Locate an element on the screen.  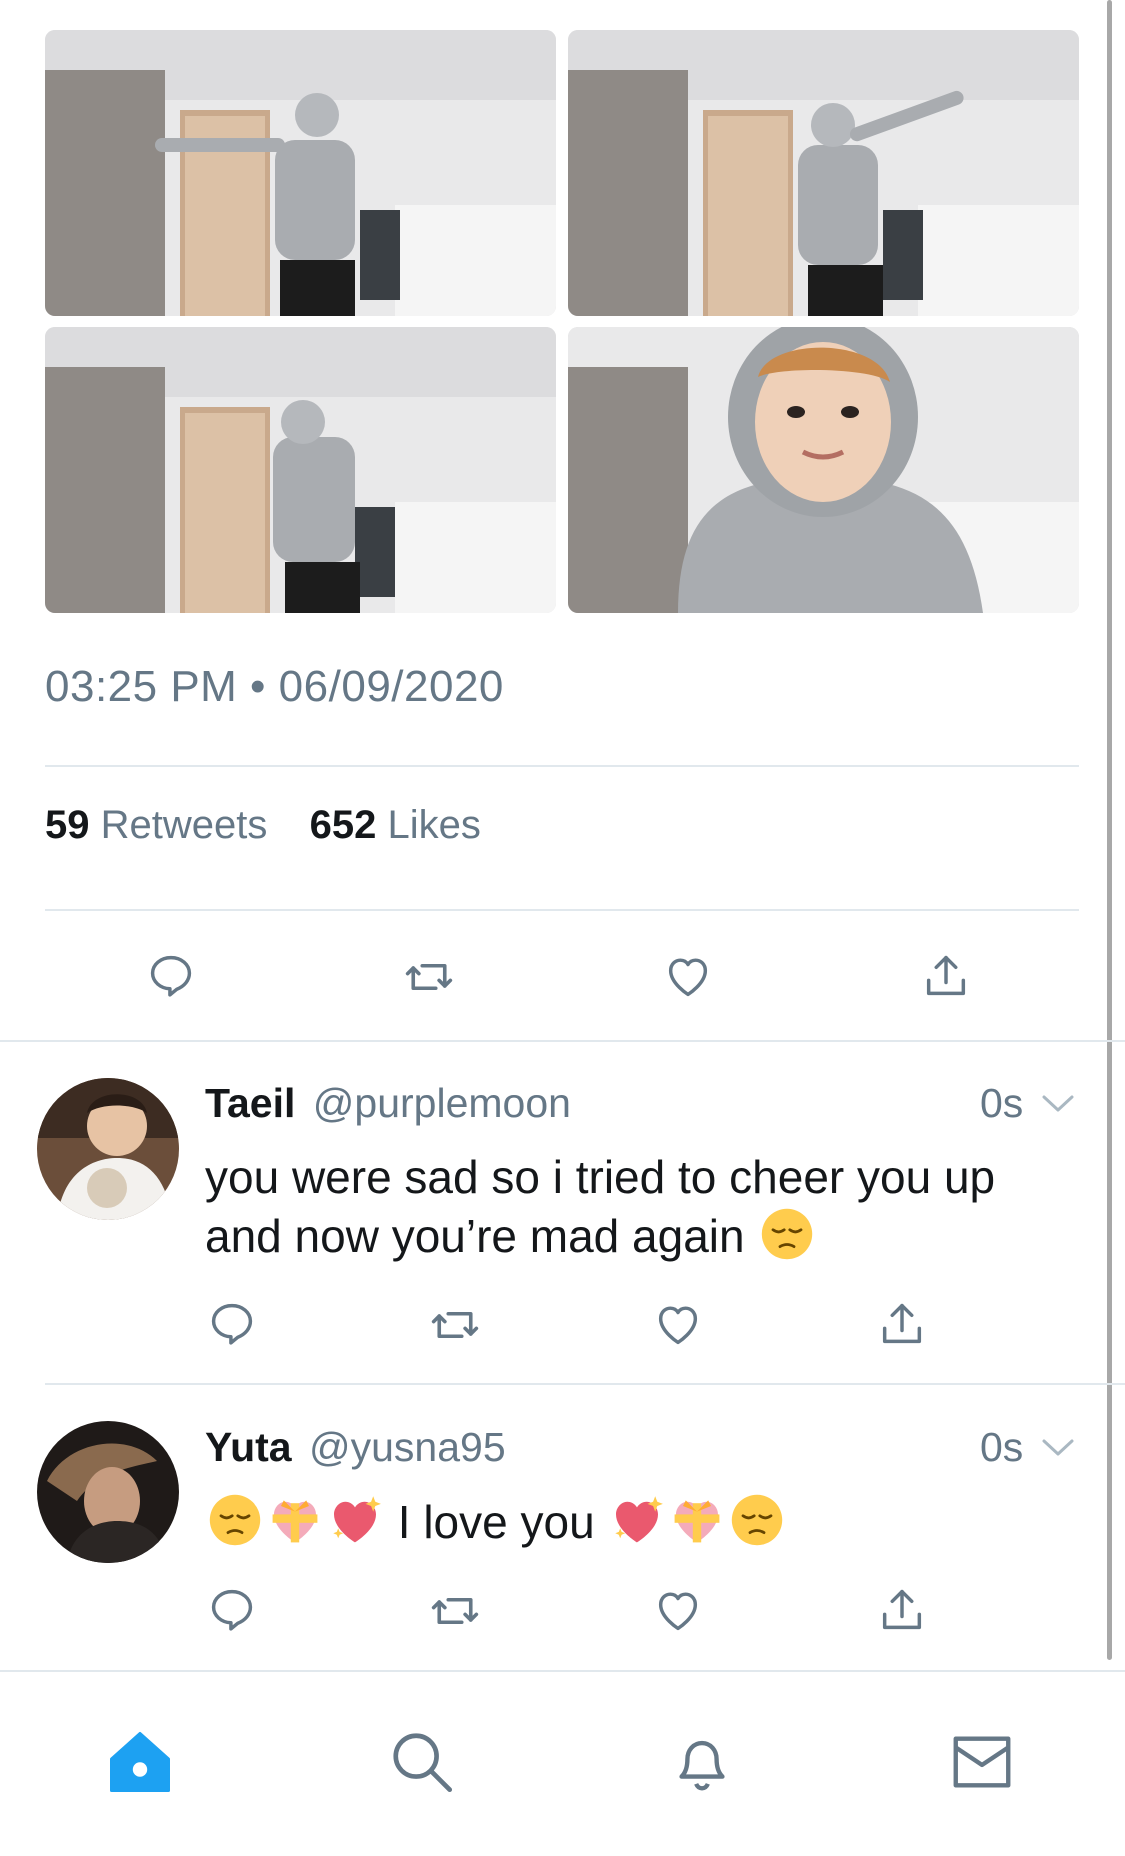
user-handle: @yusna95 is located at coordinates (407, 1447).